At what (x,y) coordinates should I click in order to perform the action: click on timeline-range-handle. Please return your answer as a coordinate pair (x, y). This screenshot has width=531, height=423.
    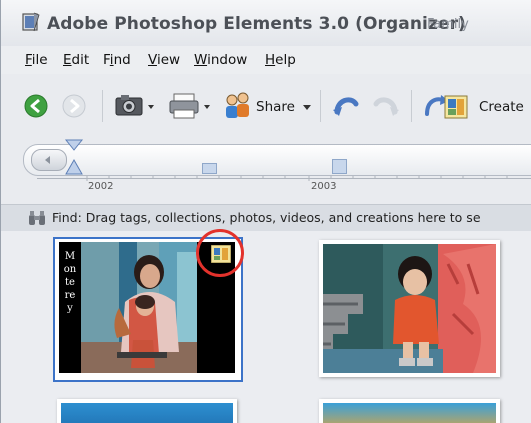
    Looking at the image, I should click on (74, 158).